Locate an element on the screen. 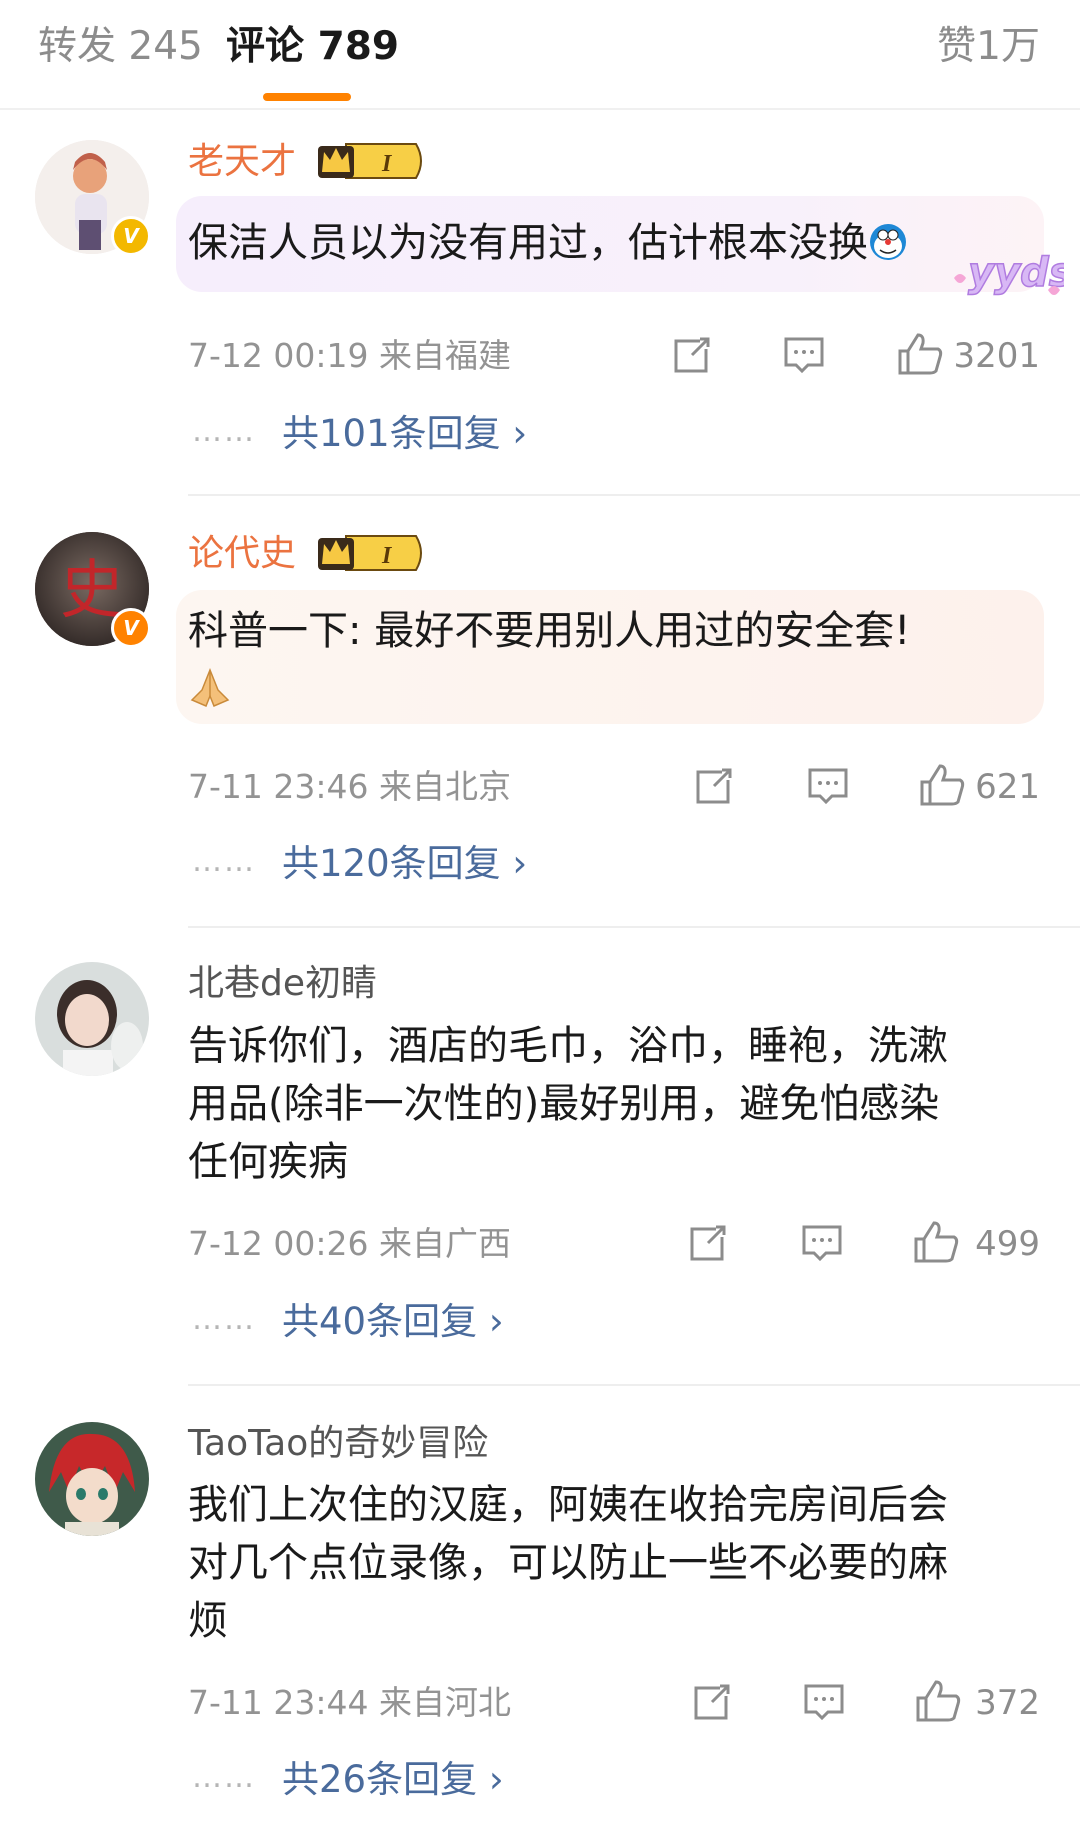 This screenshot has height=1841, width=1080. comment-text: 保洁人员以为没有用过，估计根本没换 is located at coordinates (618, 243).